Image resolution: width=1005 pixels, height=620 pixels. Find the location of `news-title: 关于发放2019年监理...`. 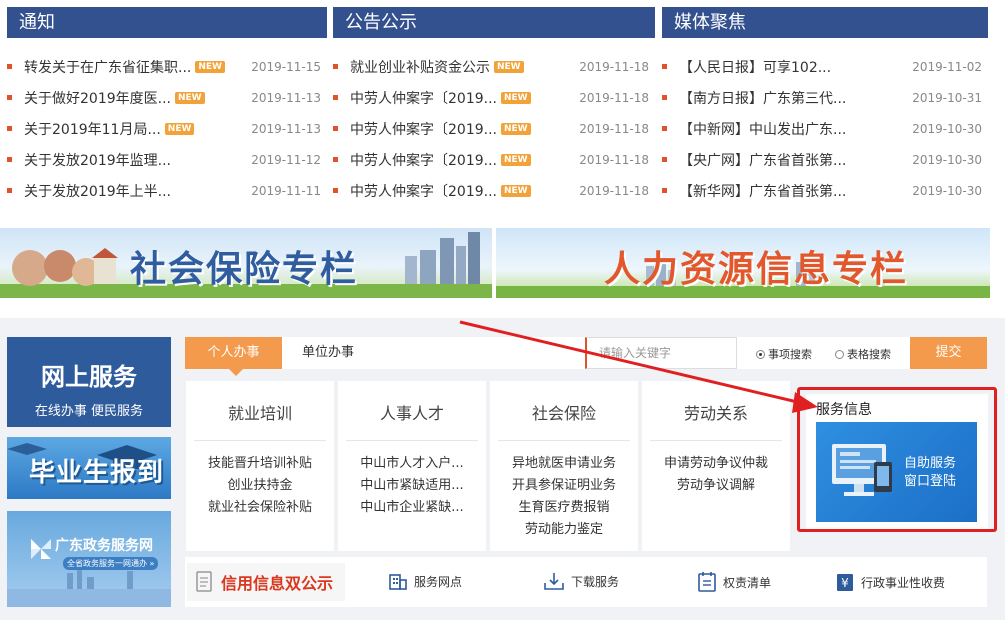

news-title: 关于发放2019年监理... is located at coordinates (97, 160).